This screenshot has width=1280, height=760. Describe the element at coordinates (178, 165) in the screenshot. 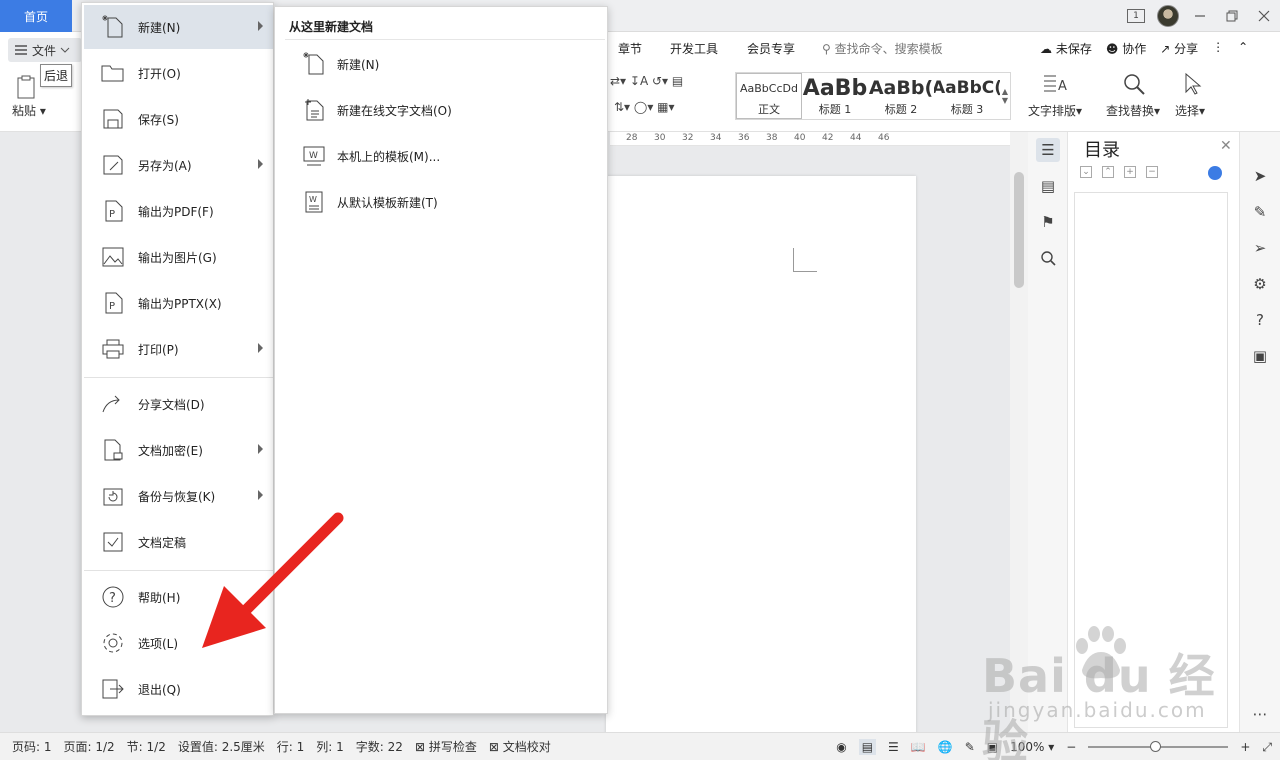

I see `menu-item-save-as: 另存为(A)` at that location.